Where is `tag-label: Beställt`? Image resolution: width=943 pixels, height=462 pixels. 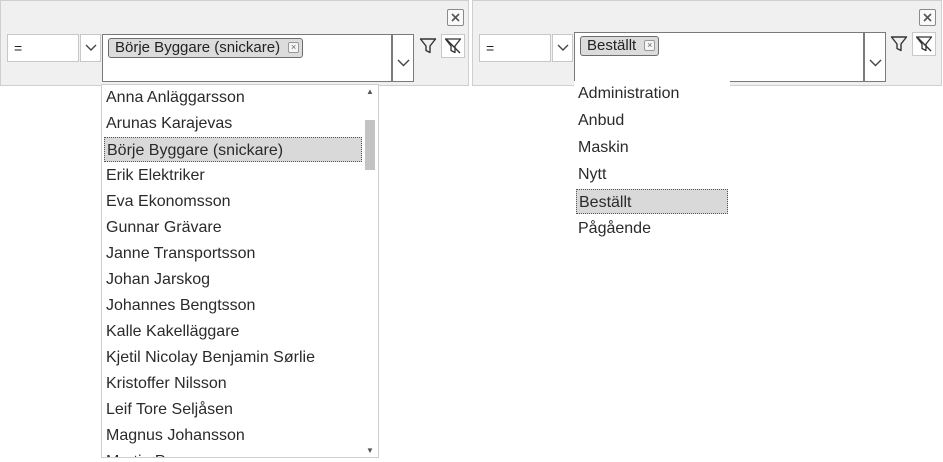
tag-label: Beställt is located at coordinates (612, 45).